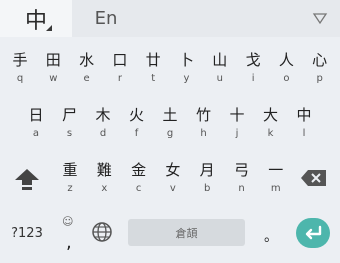 This screenshot has height=263, width=340. Describe the element at coordinates (241, 188) in the screenshot. I see `key-letter-label: n` at that location.